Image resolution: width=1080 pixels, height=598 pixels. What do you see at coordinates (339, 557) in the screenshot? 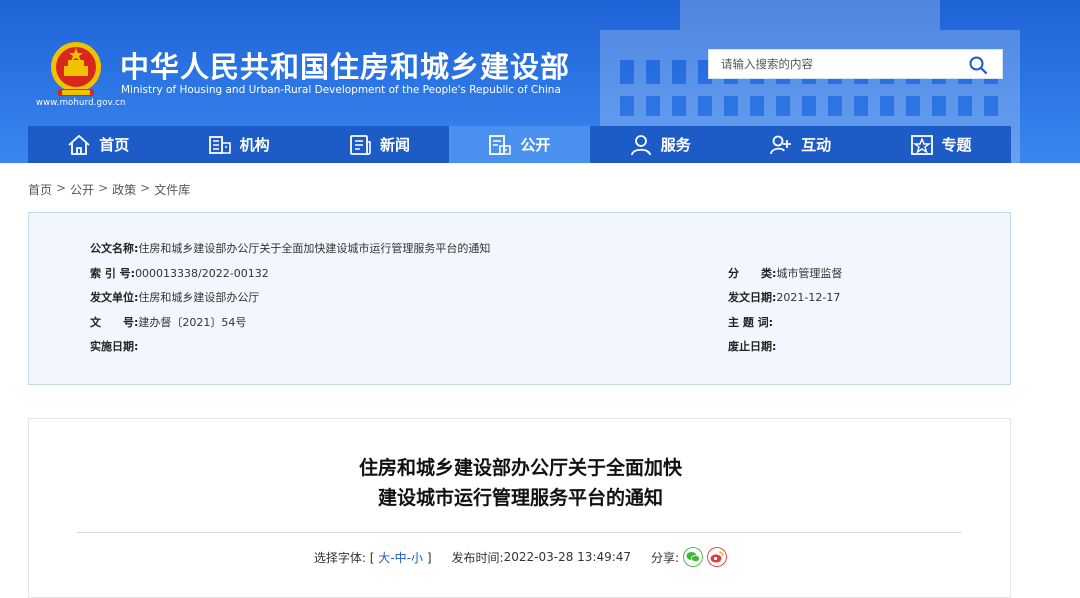
I see `font-size-label: 选择字体:` at bounding box center [339, 557].